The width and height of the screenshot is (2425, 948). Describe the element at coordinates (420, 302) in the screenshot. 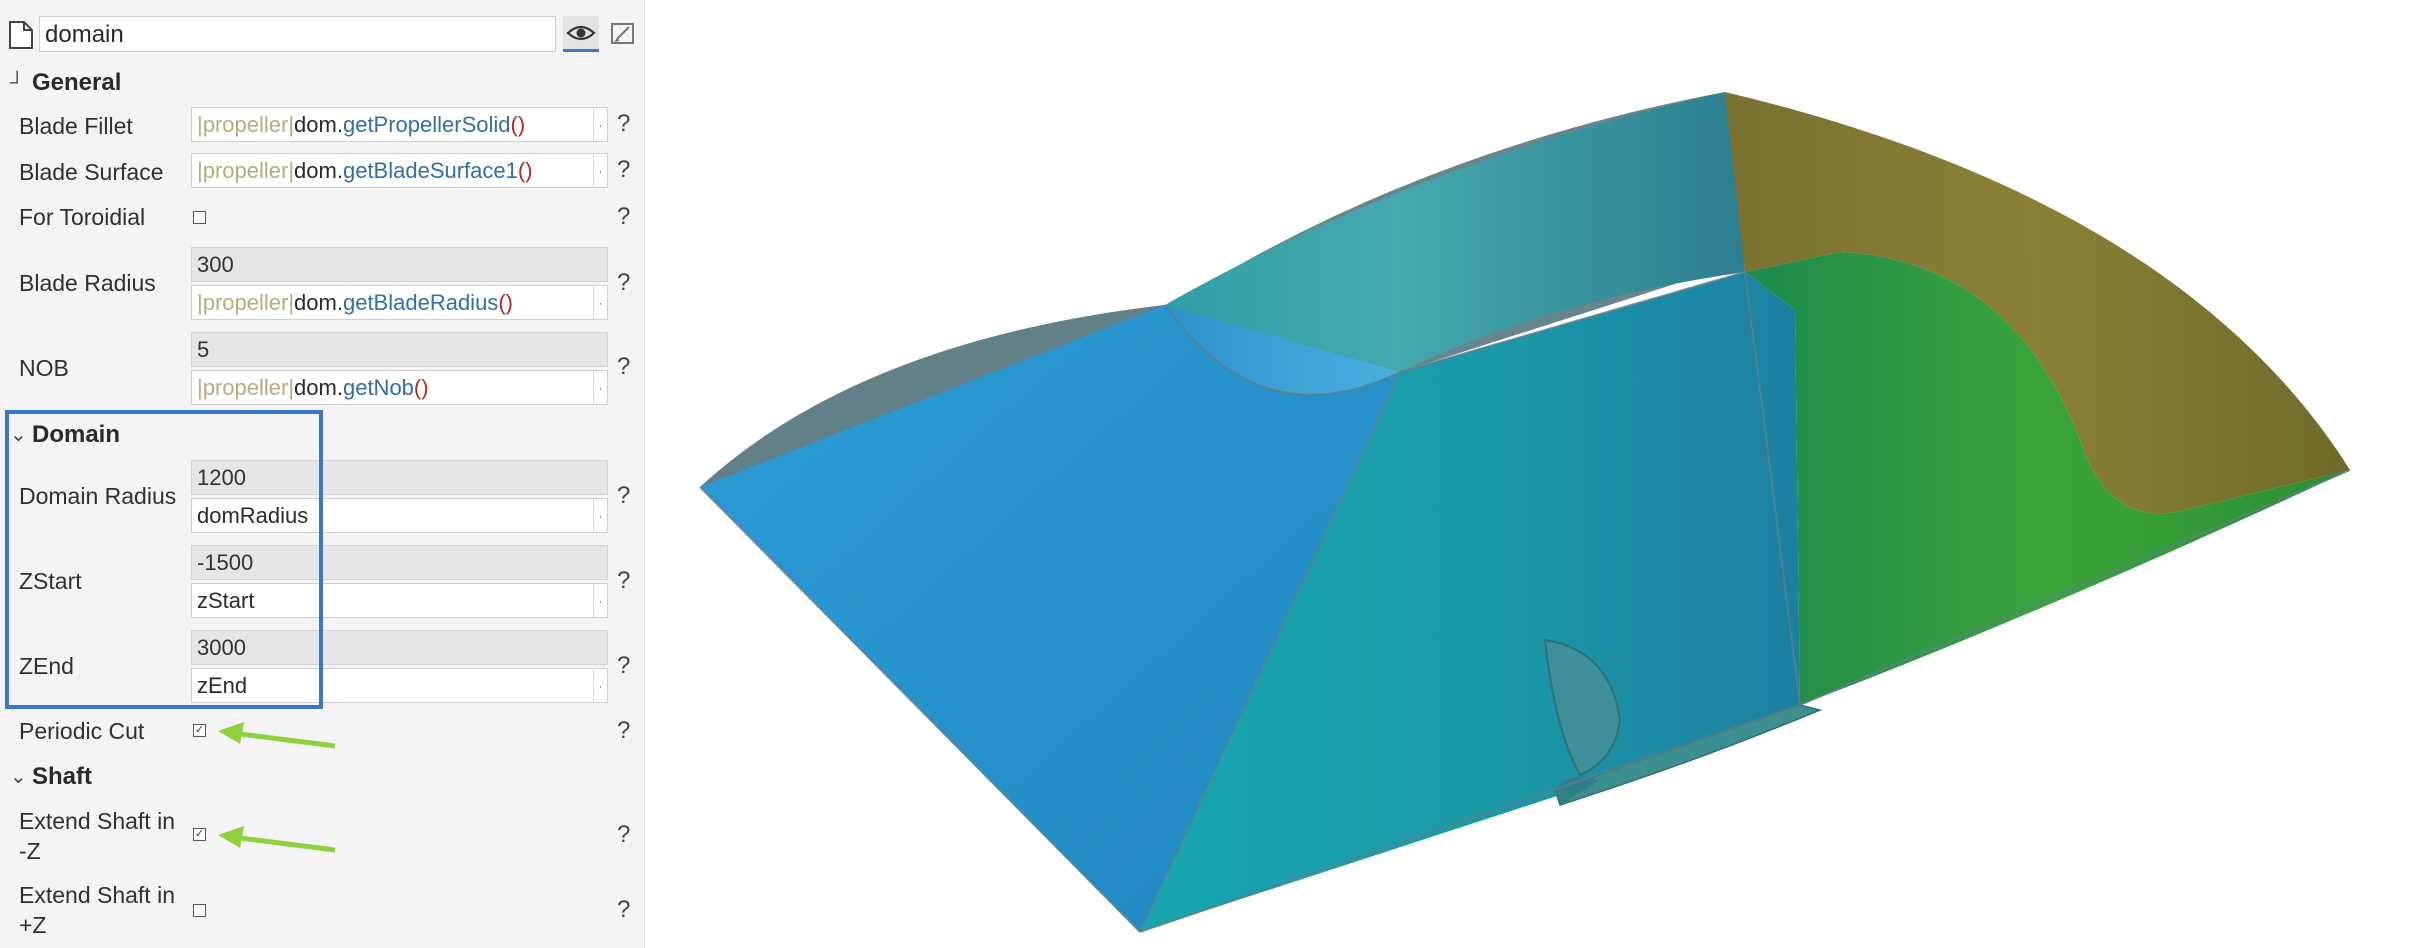

I see `token-function: getBladeRadius` at that location.